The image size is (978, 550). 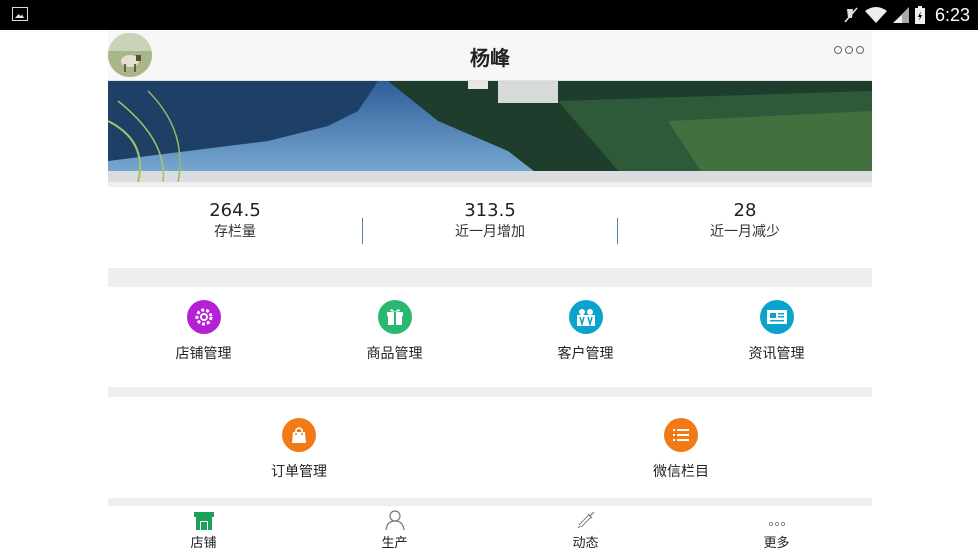 What do you see at coordinates (776, 317) in the screenshot?
I see `newspaper-icon` at bounding box center [776, 317].